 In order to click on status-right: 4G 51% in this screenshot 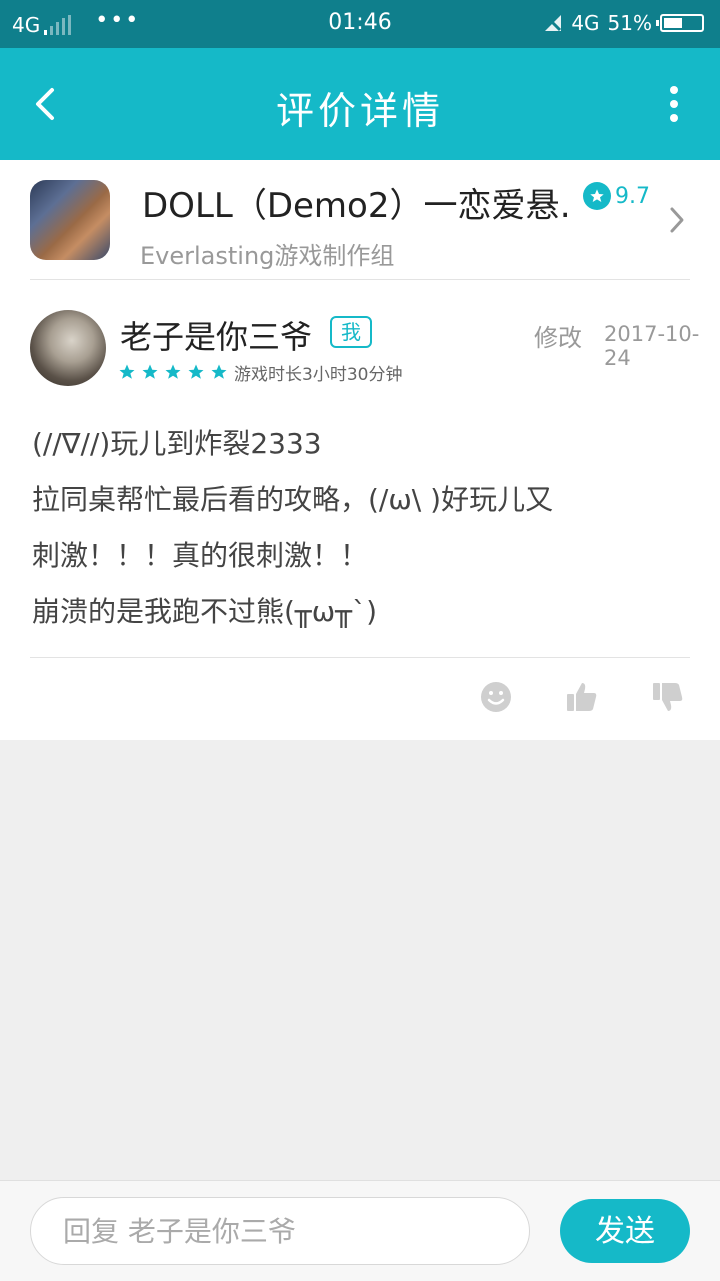, I will do `click(623, 23)`.